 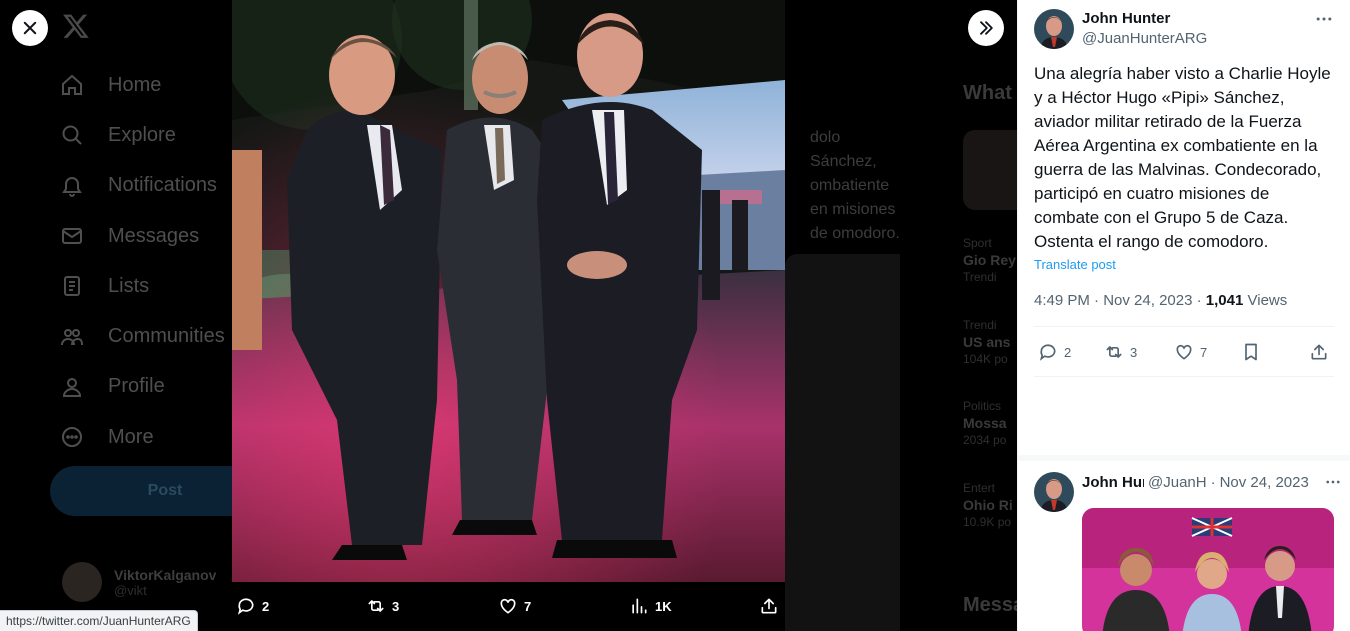 I want to click on media-action-bar: 2 3 7 1K, so click(x=508, y=606).